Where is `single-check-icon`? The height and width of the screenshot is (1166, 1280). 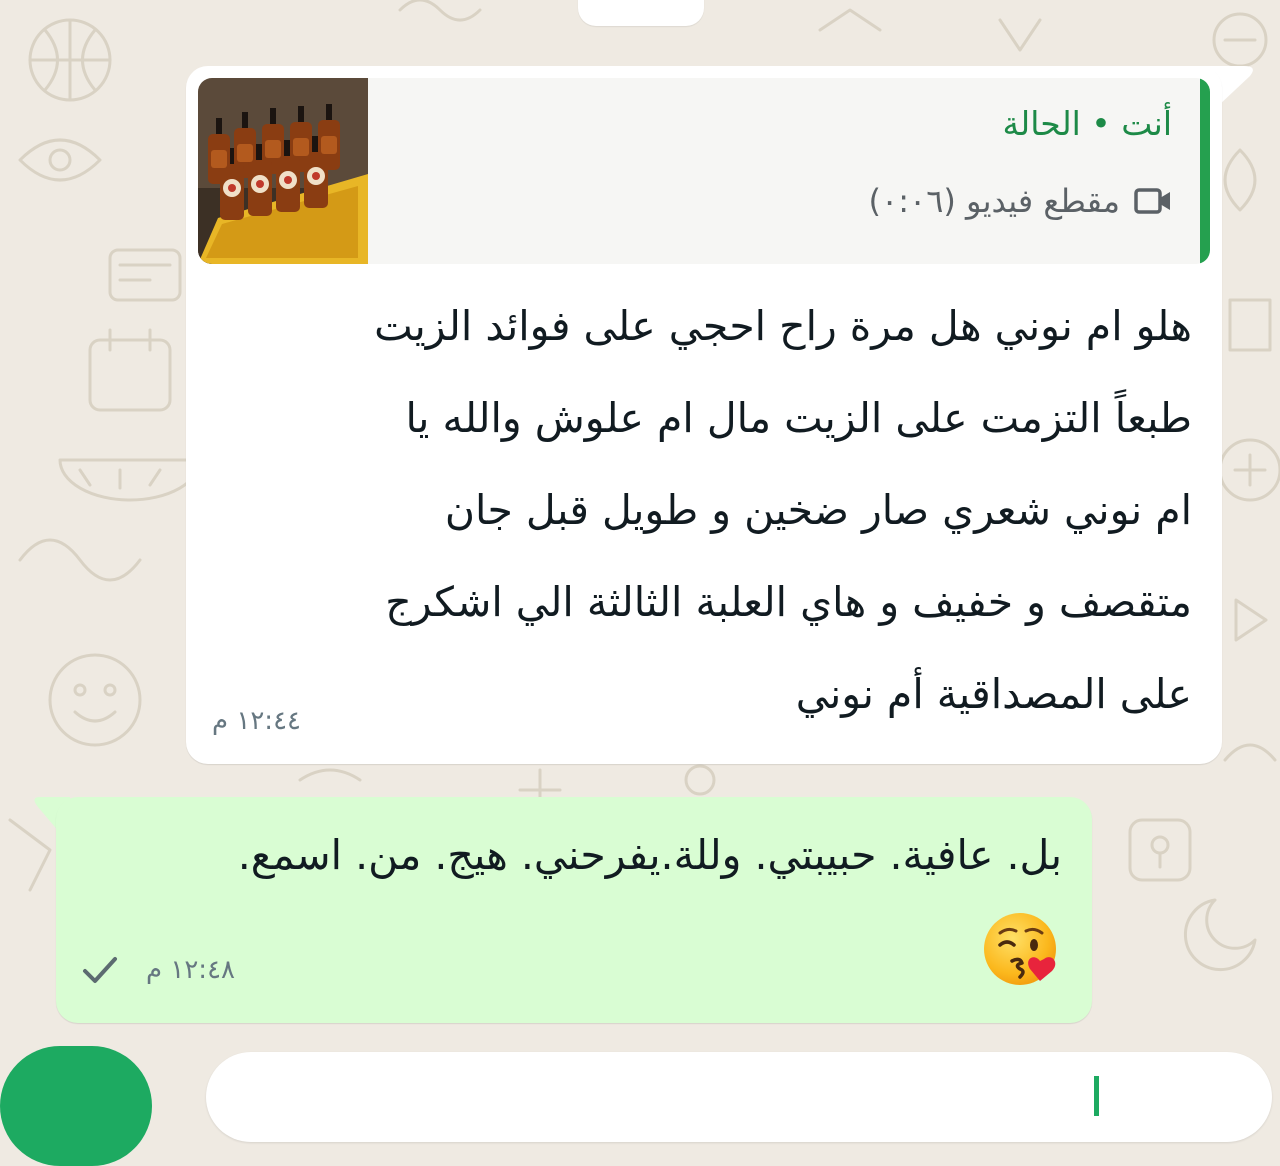
single-check-icon is located at coordinates (100, 970).